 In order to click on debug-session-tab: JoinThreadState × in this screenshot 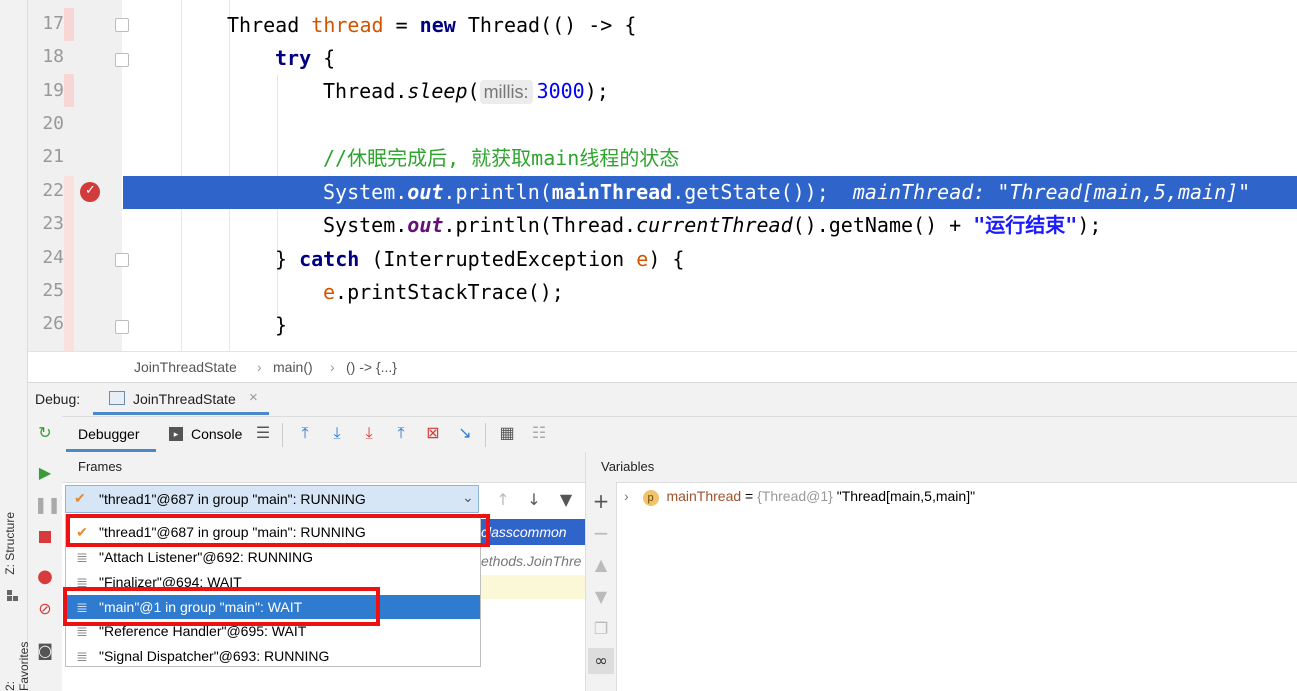, I will do `click(181, 399)`.